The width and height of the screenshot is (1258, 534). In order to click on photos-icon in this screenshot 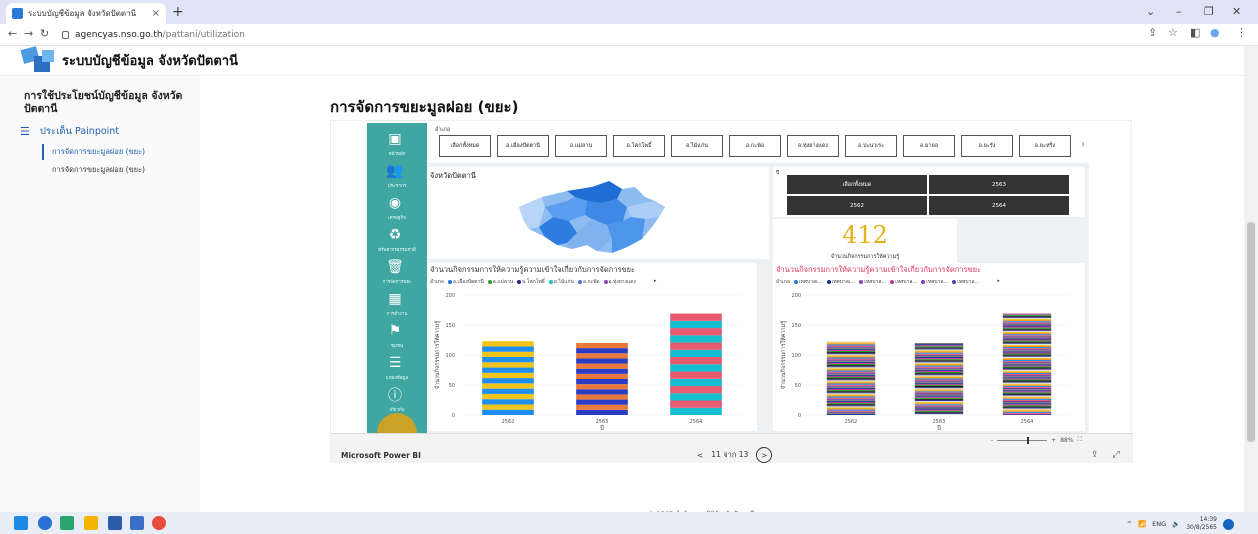, I will do `click(137, 523)`.